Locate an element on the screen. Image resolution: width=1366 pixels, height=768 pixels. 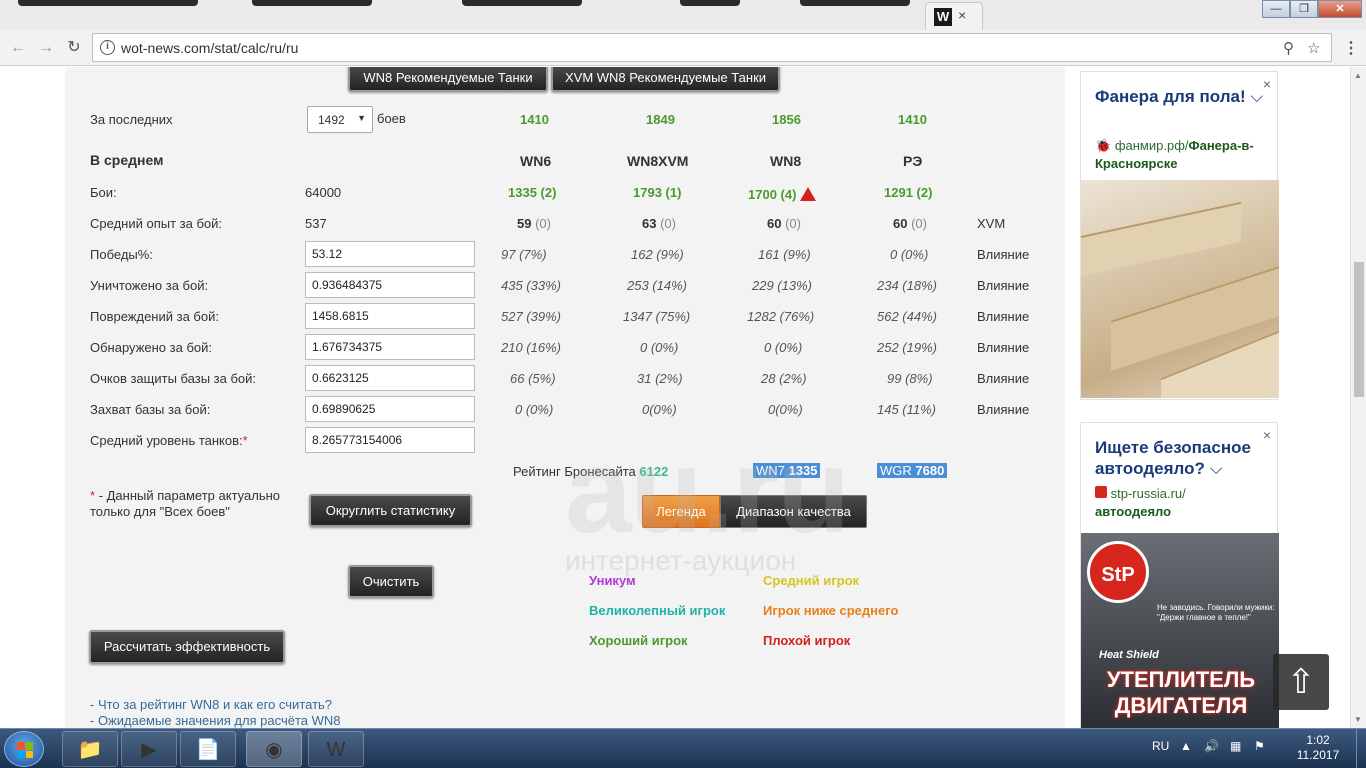
xp-re-value: 60 is located at coordinates (900, 223).